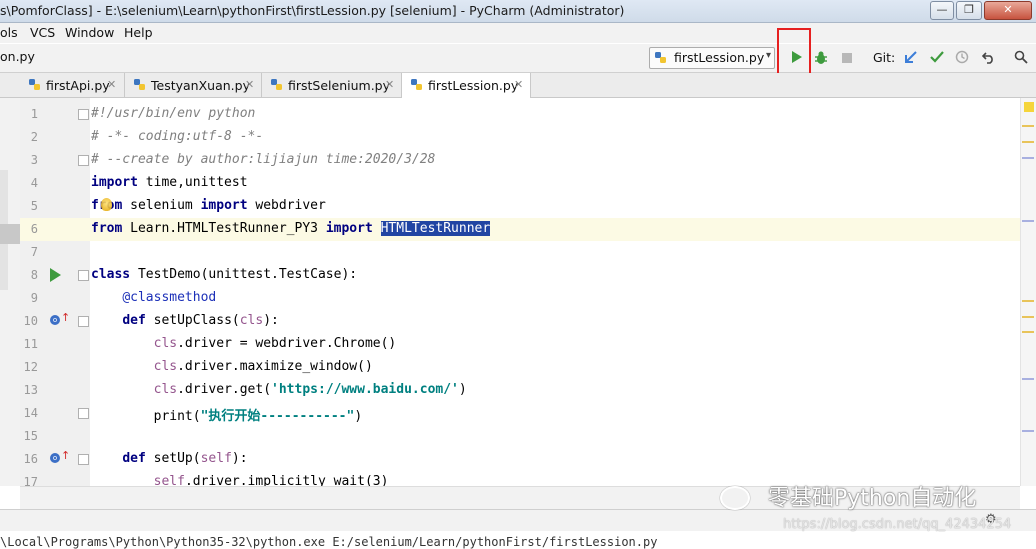  What do you see at coordinates (1021, 59) in the screenshot?
I see `search-button` at bounding box center [1021, 59].